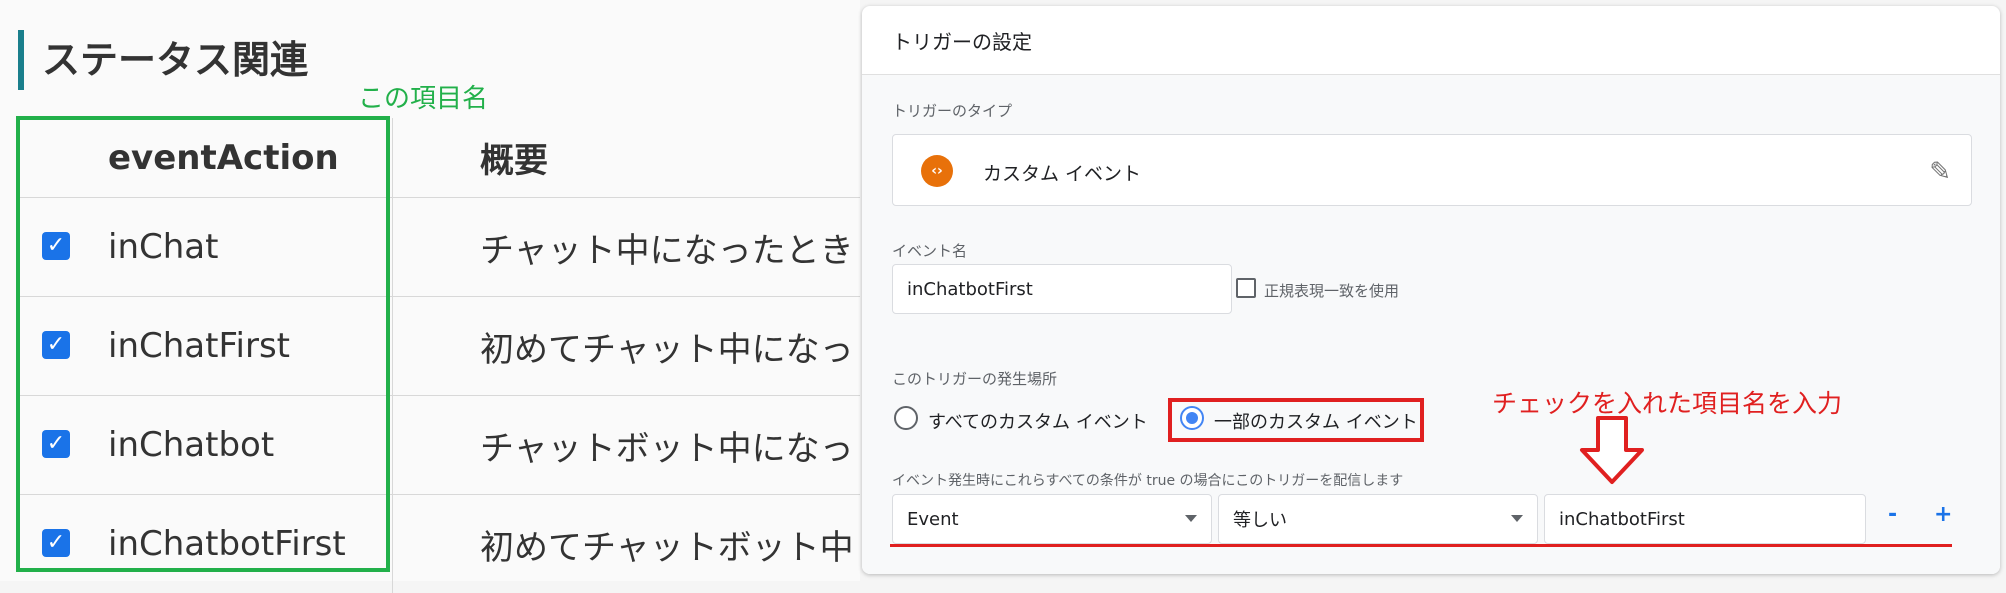 This screenshot has height=593, width=2006. I want to click on cell-summary: チャット中になったとき, so click(667, 250).